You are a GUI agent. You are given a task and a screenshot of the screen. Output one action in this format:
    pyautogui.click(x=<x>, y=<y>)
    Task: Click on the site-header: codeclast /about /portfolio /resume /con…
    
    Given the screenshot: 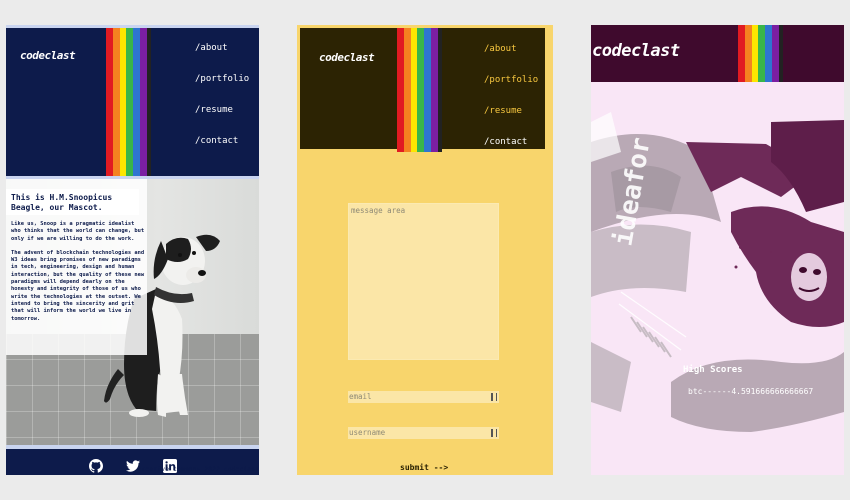 What is the action you would take?
    pyautogui.click(x=132, y=102)
    